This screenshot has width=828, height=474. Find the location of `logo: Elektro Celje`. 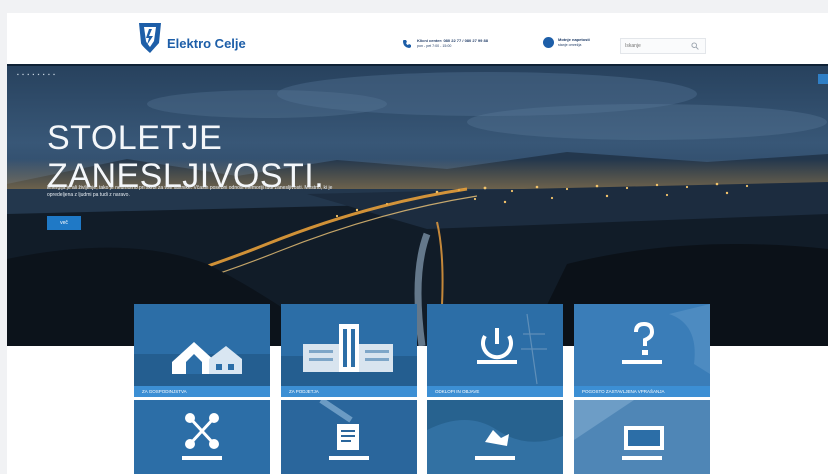

logo: Elektro Celje is located at coordinates (191, 38).